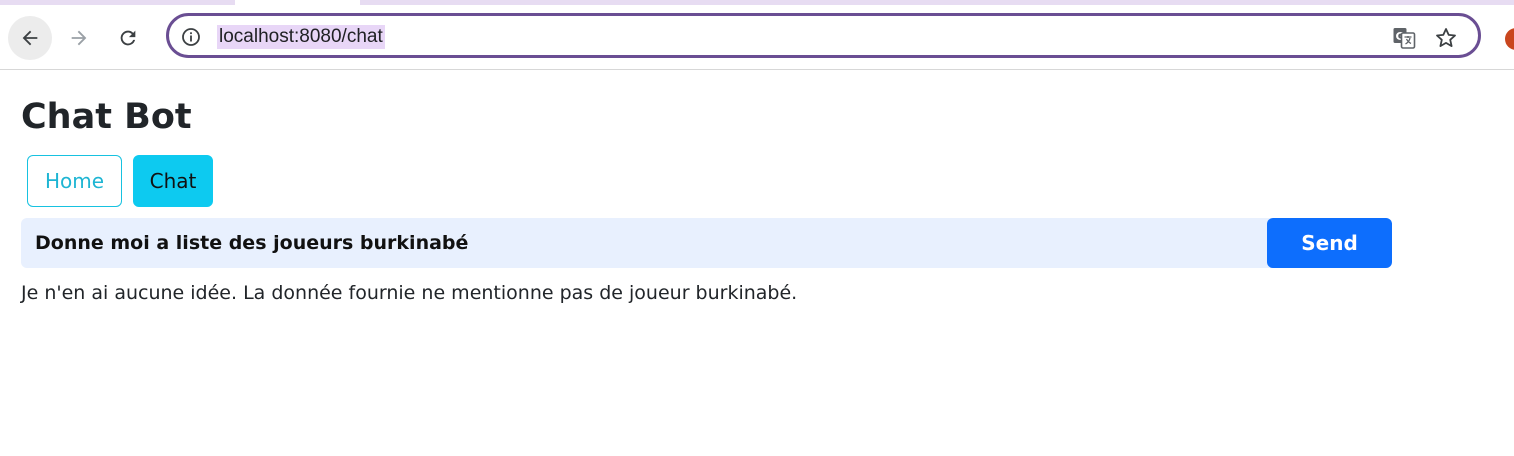 This screenshot has height=456, width=1514. I want to click on info-icon, so click(191, 37).